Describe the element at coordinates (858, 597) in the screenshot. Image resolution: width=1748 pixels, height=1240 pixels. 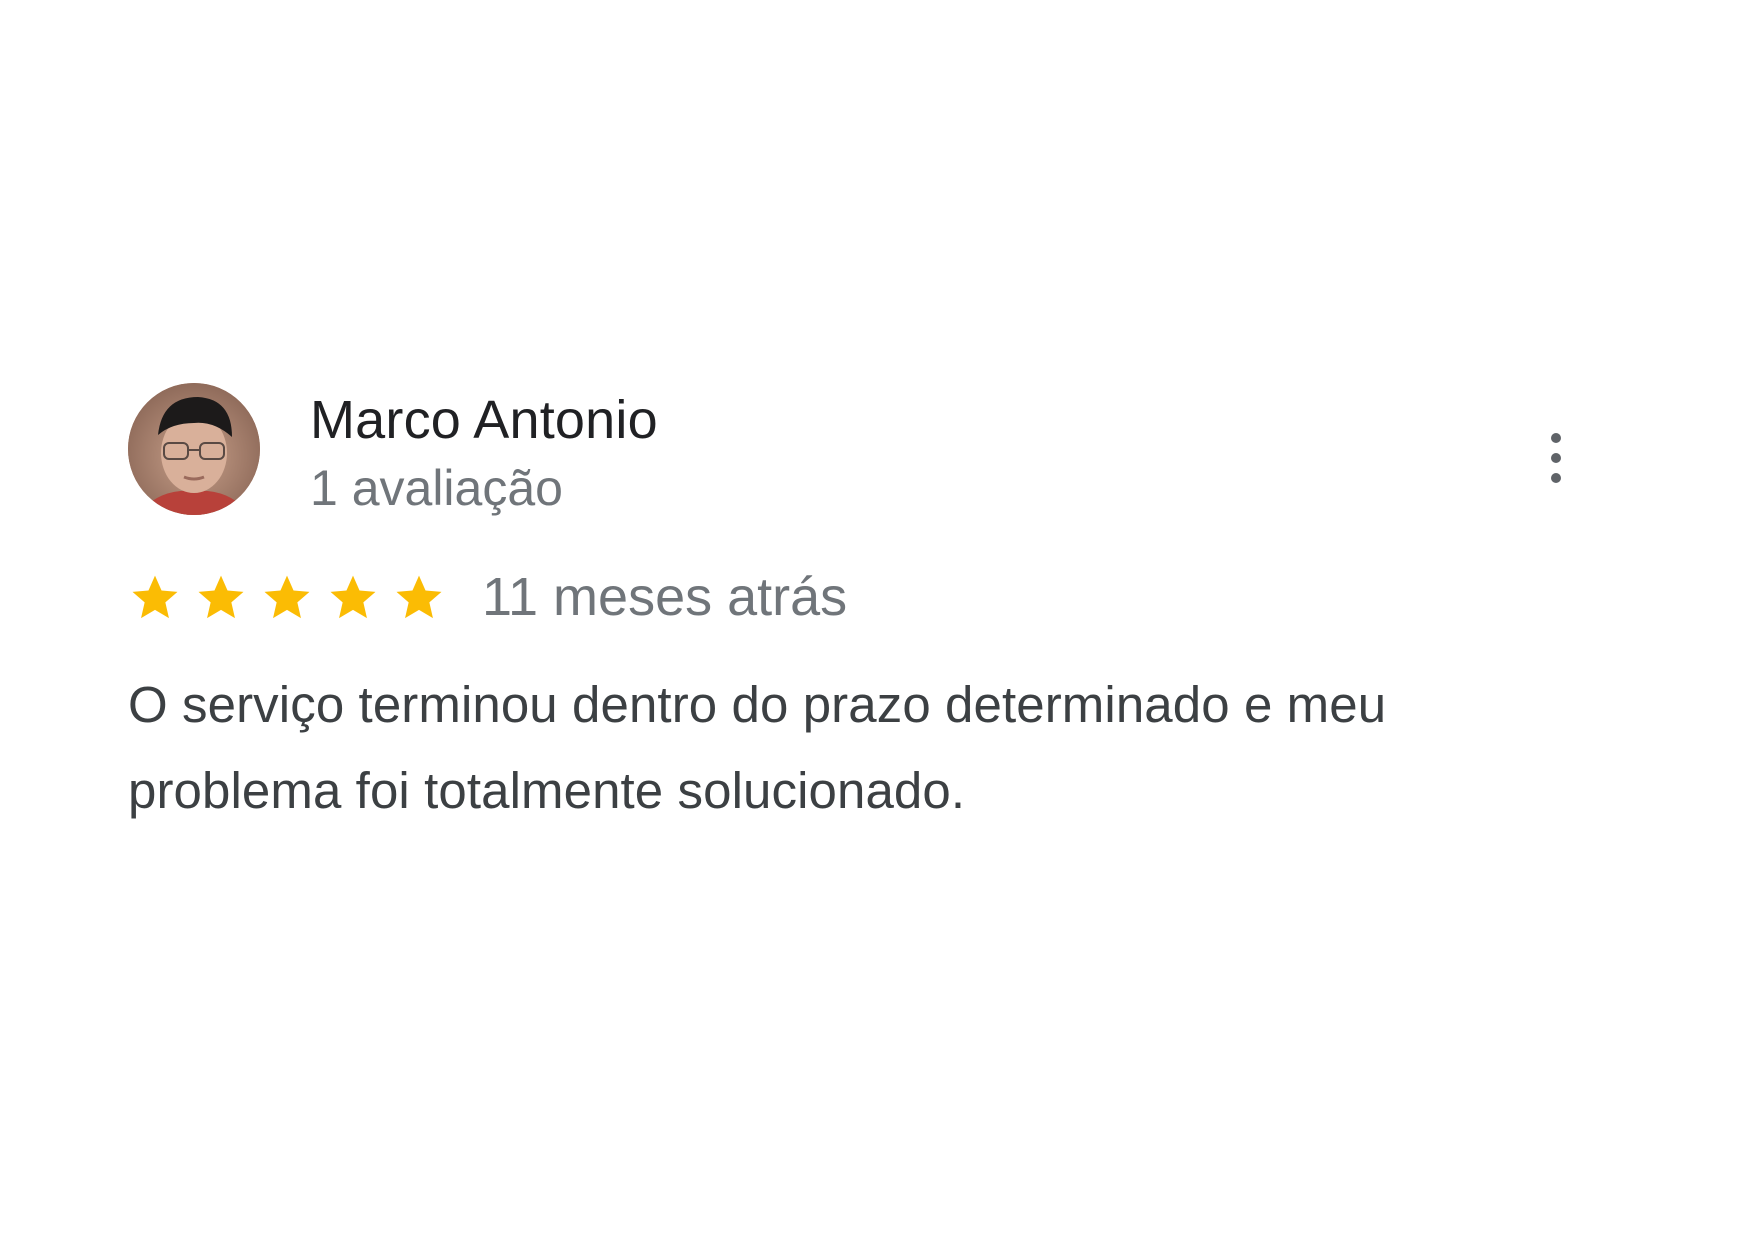
I see `rating-row: 11 meses atrás` at that location.